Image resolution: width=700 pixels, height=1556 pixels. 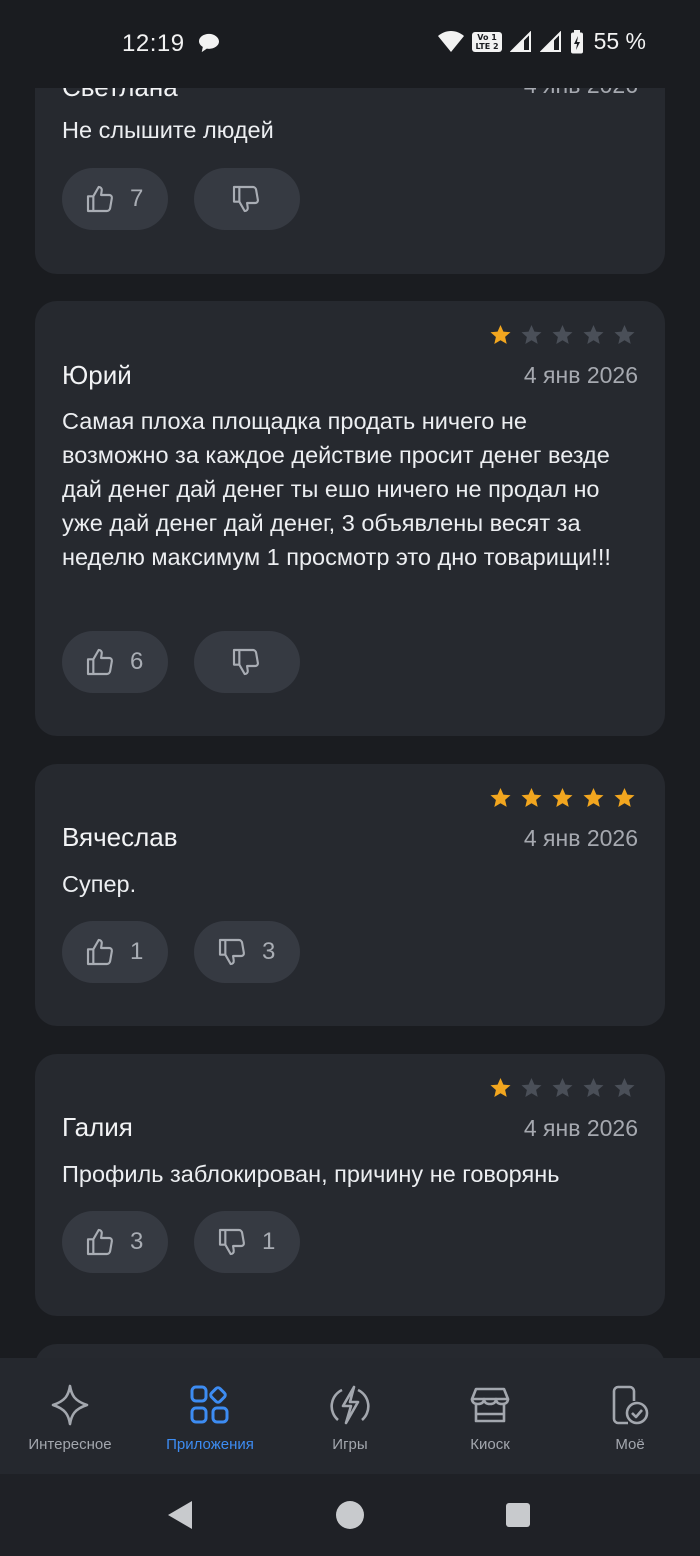 What do you see at coordinates (490, 1444) in the screenshot?
I see `nav-label: Киоск` at bounding box center [490, 1444].